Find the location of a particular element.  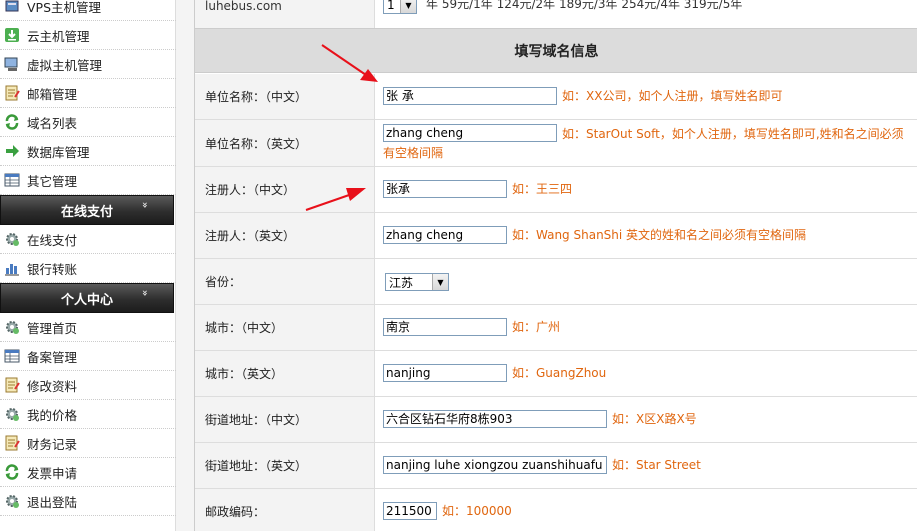

form-row-company-cn: 单位名称：（中文） 张 承 如：XX公司，如个人注册，填写姓名即可 is located at coordinates (556, 97).